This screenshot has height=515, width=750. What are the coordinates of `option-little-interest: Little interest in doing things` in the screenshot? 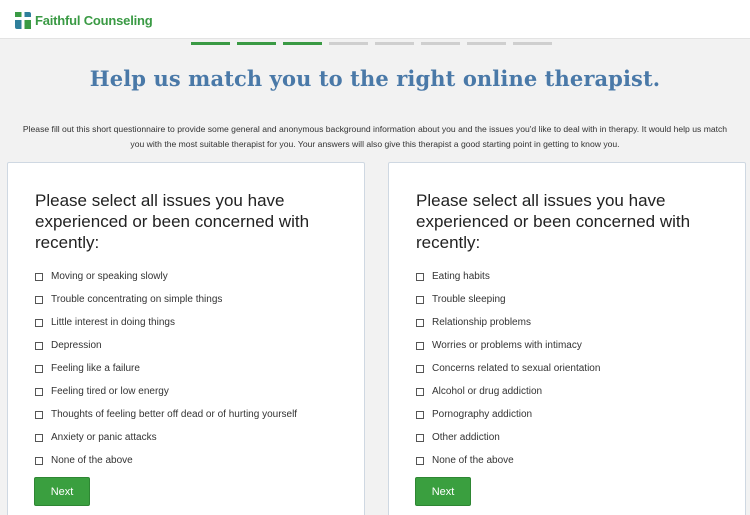 It's located at (166, 322).